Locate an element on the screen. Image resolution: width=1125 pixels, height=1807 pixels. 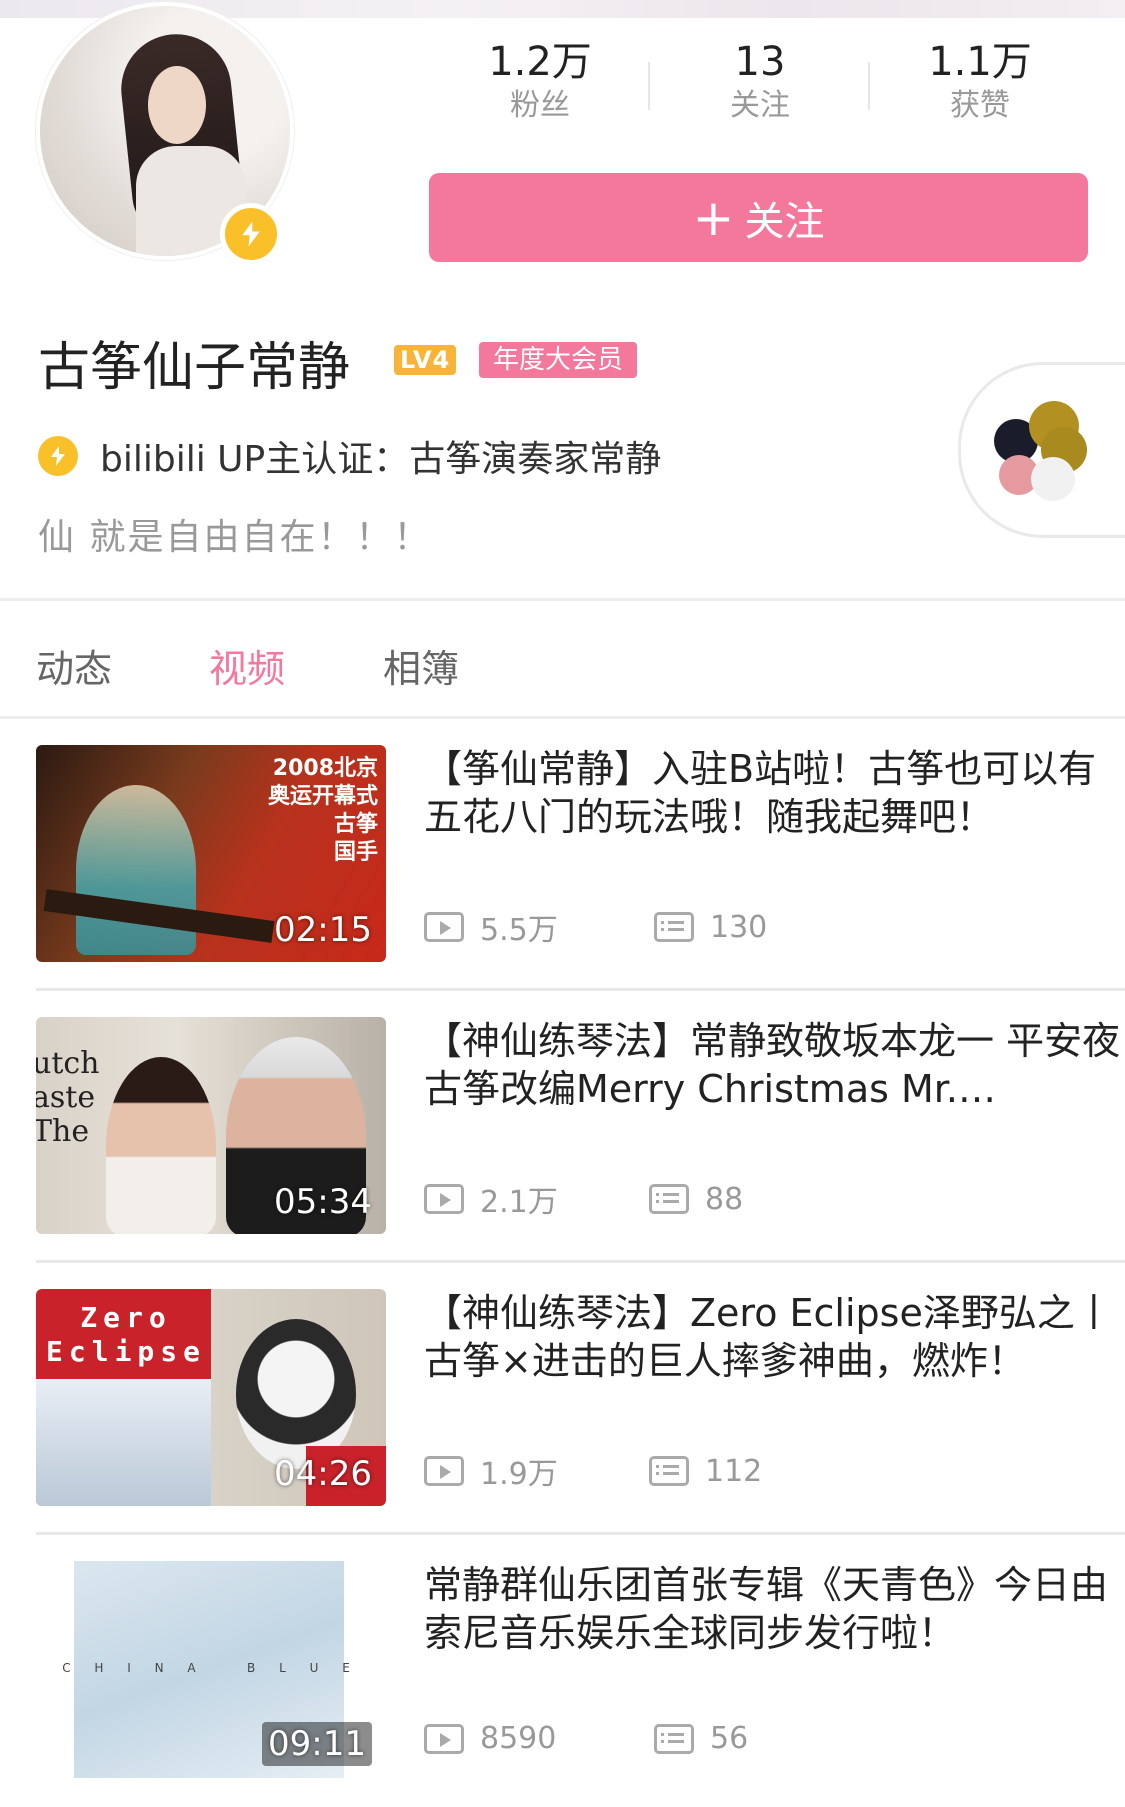
album-caption: C H I N A B L U E is located at coordinates (211, 1668).